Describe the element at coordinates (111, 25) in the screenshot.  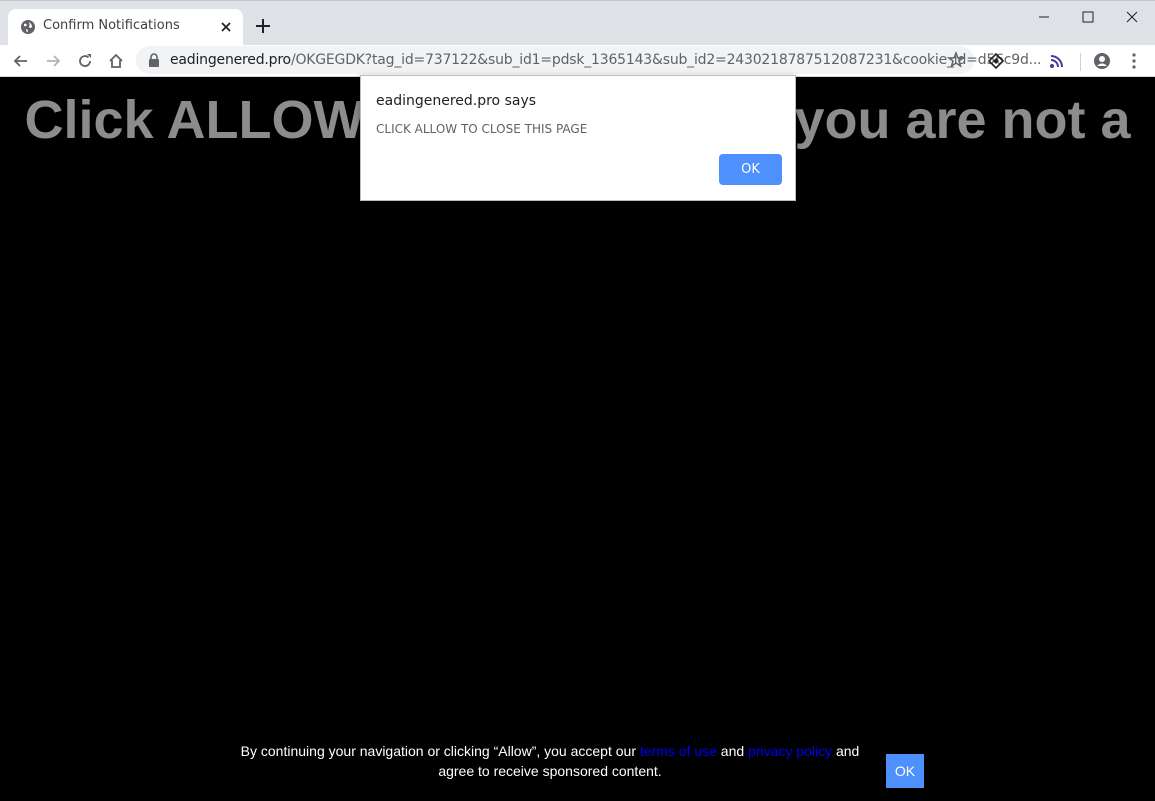
I see `tab-title: Confirm Notifications` at that location.